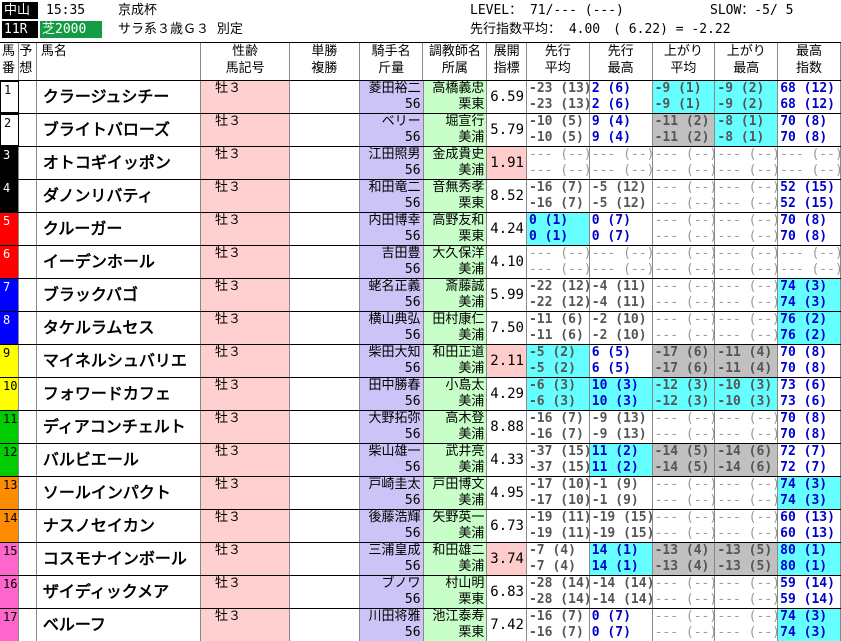 Image resolution: width=841 pixels, height=641 pixels. What do you see at coordinates (558, 526) in the screenshot?
I see `stat-p1: -19 (11) -19 (11)` at bounding box center [558, 526].